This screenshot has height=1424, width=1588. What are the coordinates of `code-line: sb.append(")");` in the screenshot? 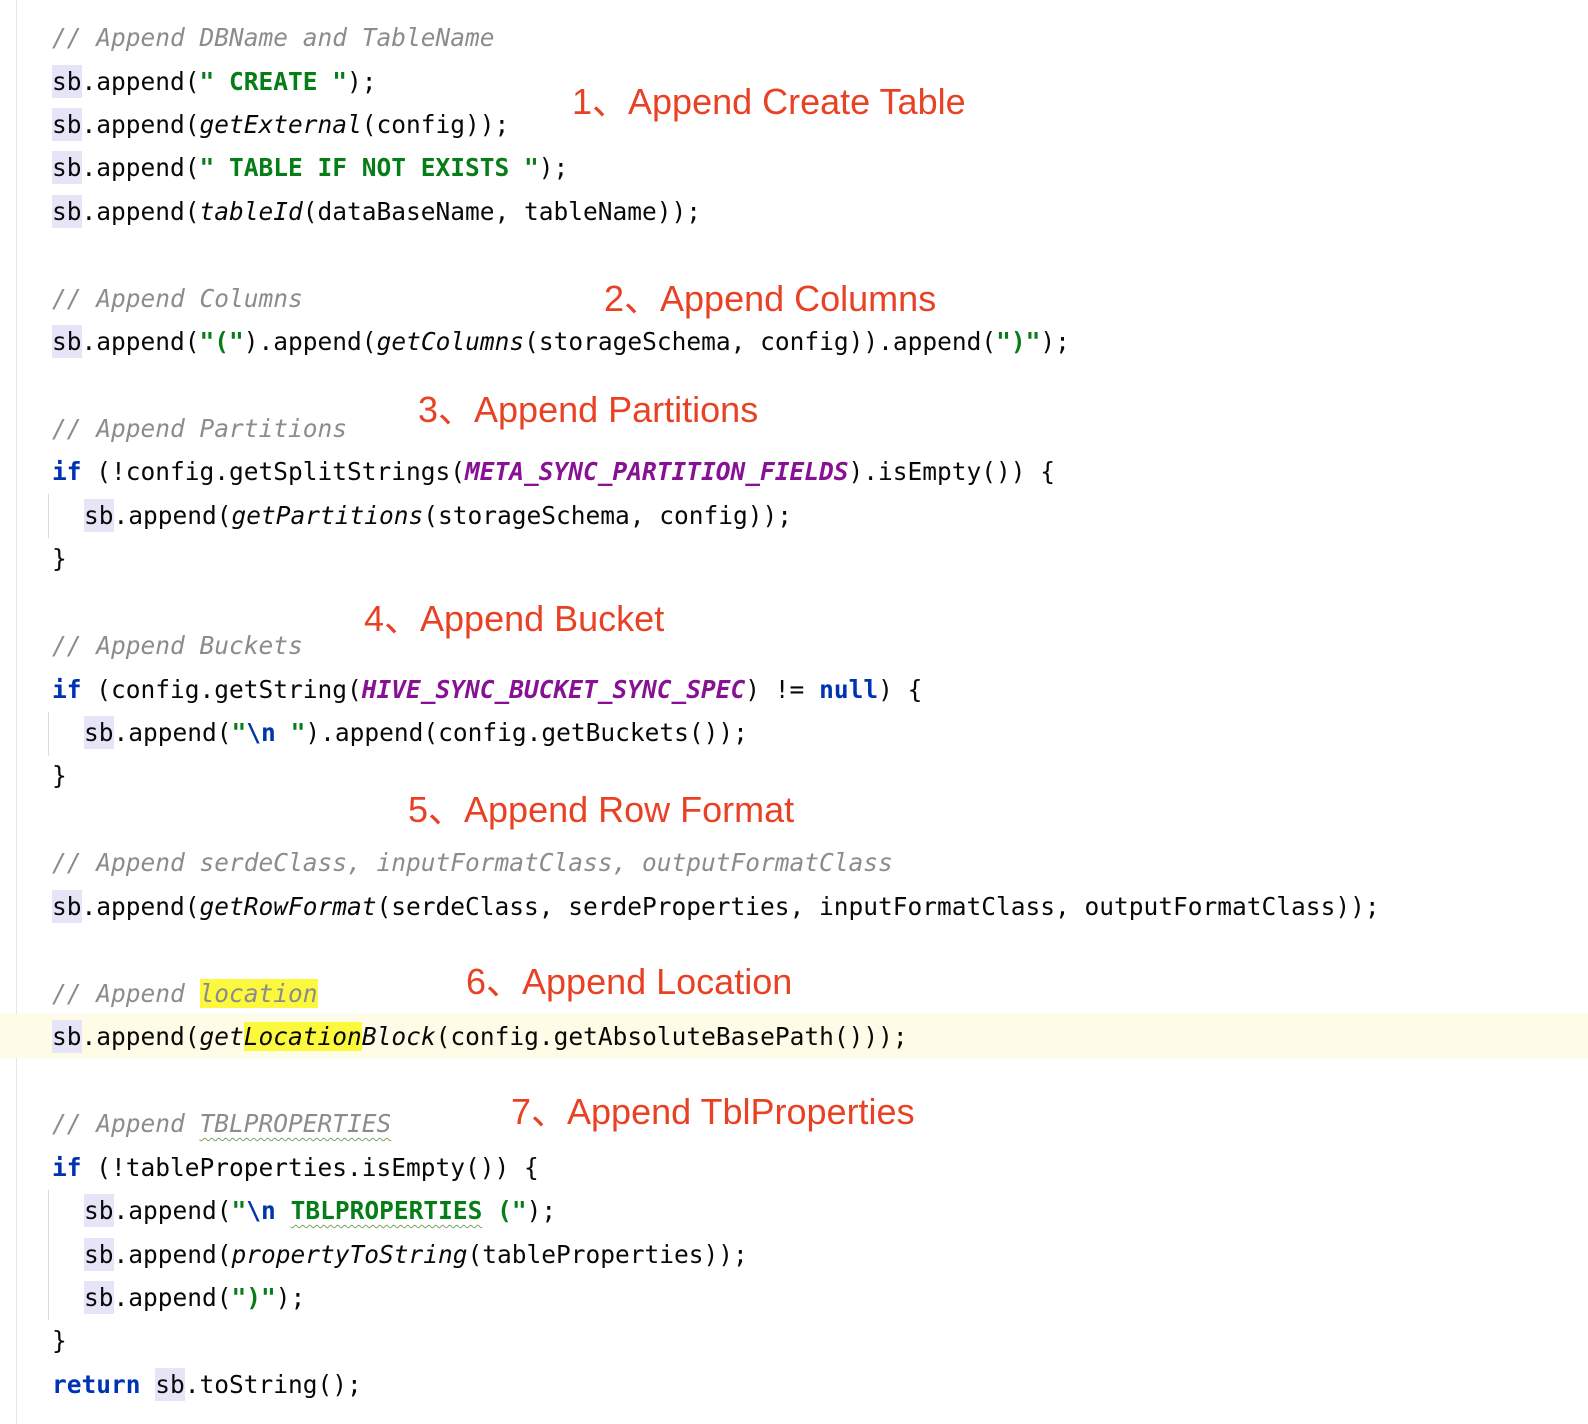 It's located at (194, 1298).